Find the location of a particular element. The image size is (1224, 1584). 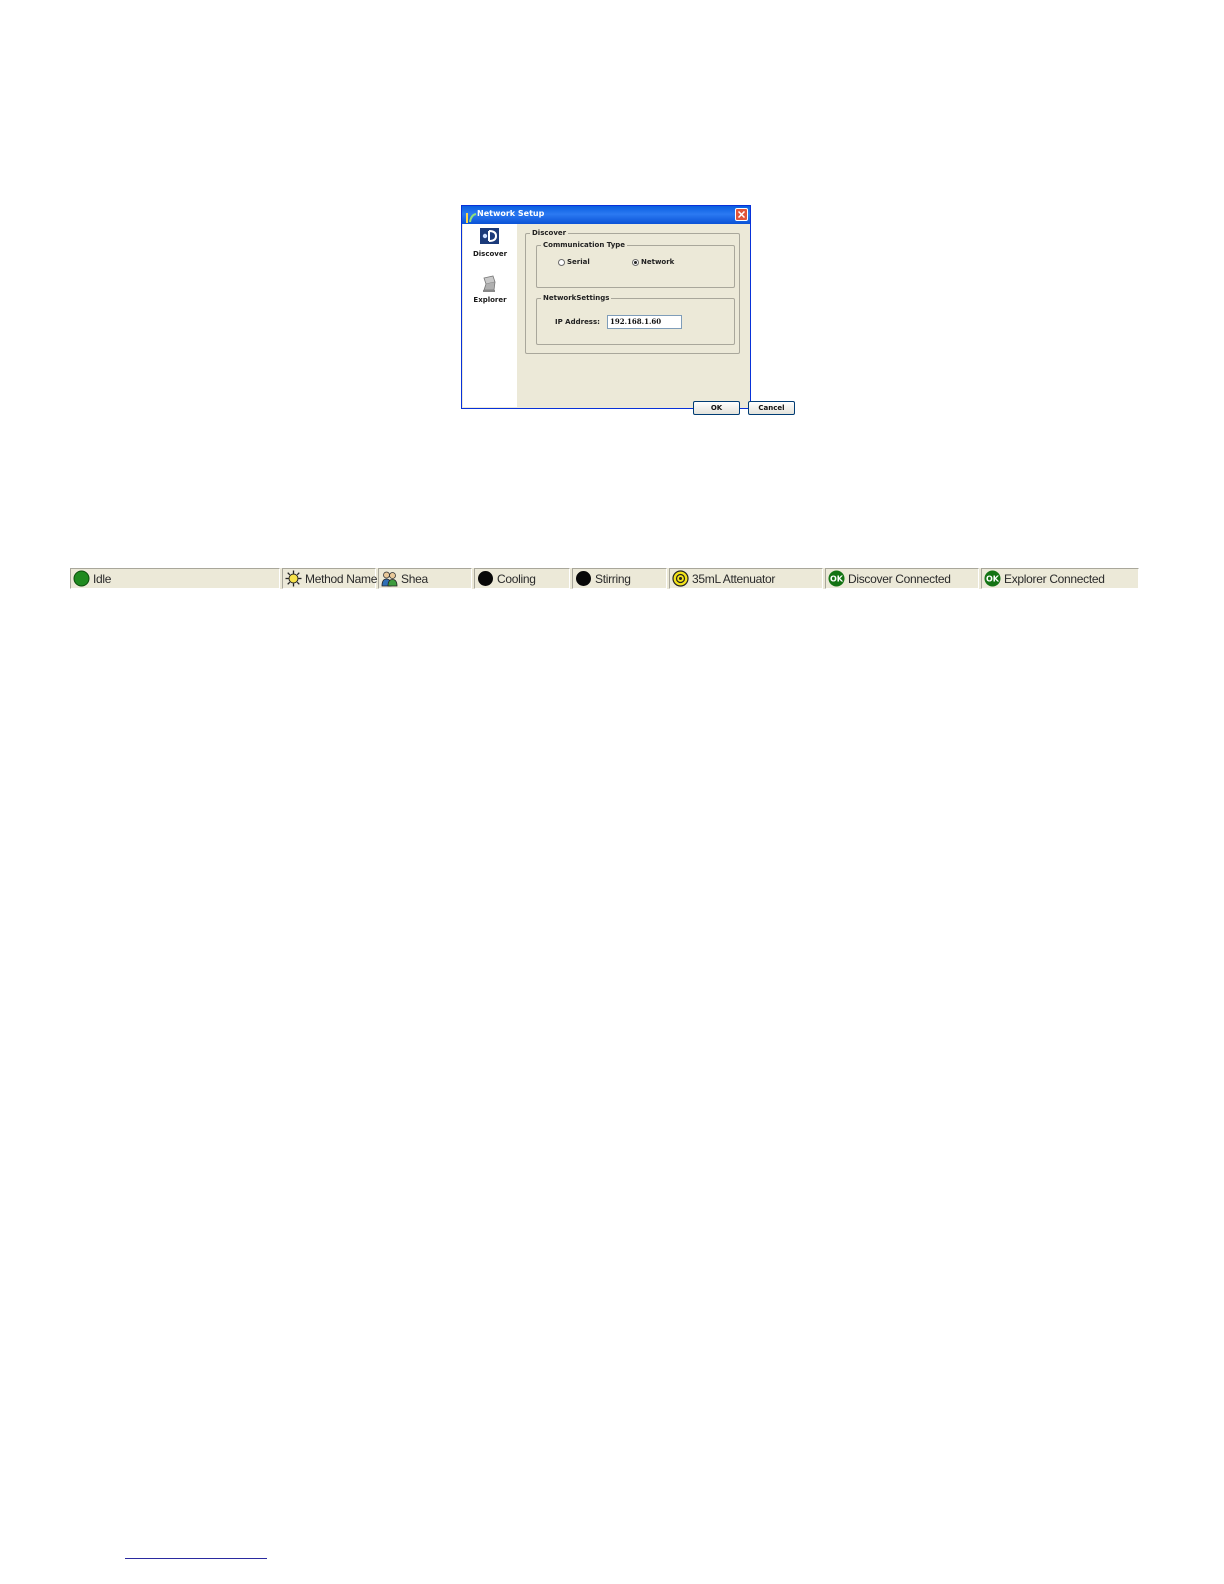

ip-address-label: IP Address: is located at coordinates (577, 322).